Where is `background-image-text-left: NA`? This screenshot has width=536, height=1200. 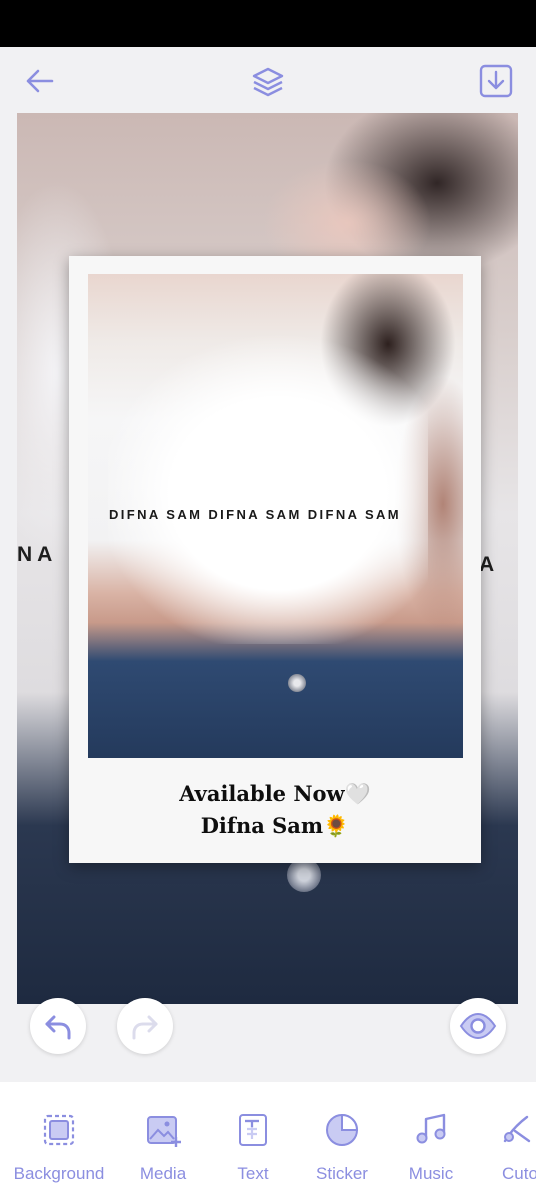 background-image-text-left: NA is located at coordinates (37, 554).